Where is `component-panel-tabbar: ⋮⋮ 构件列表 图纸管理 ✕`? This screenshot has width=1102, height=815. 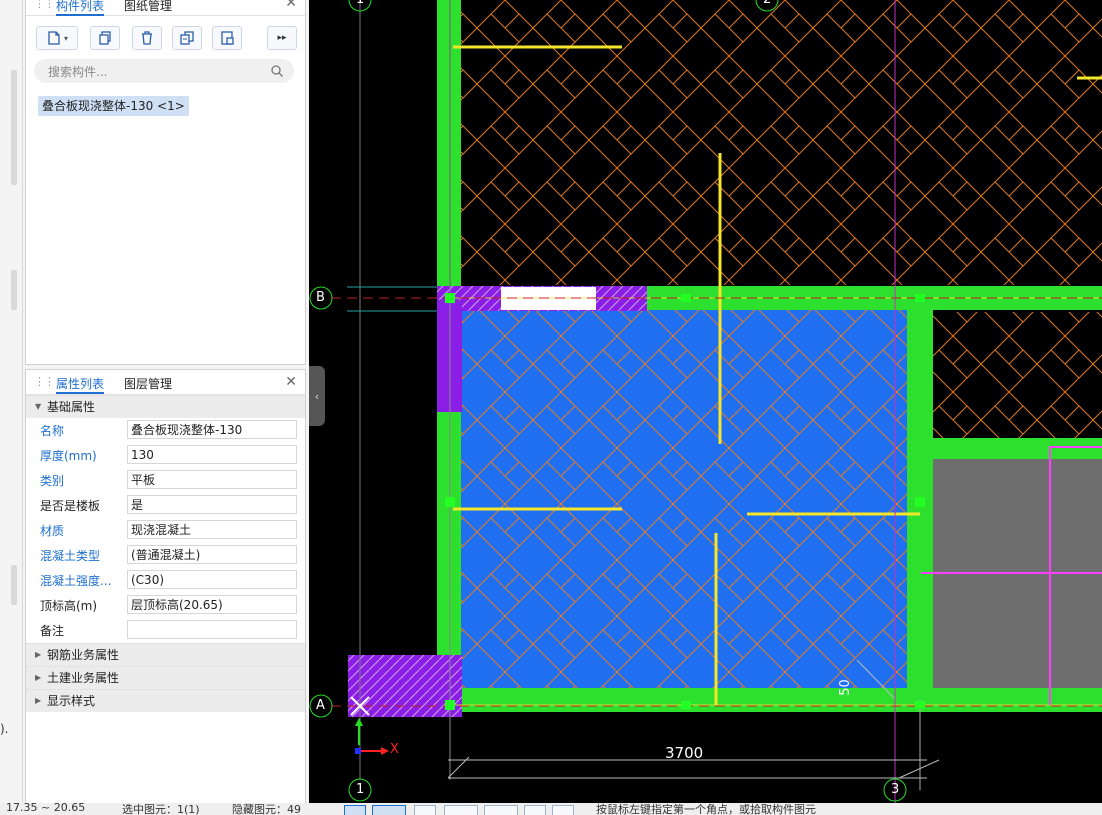 component-panel-tabbar: ⋮⋮ 构件列表 图纸管理 ✕ is located at coordinates (165, 8).